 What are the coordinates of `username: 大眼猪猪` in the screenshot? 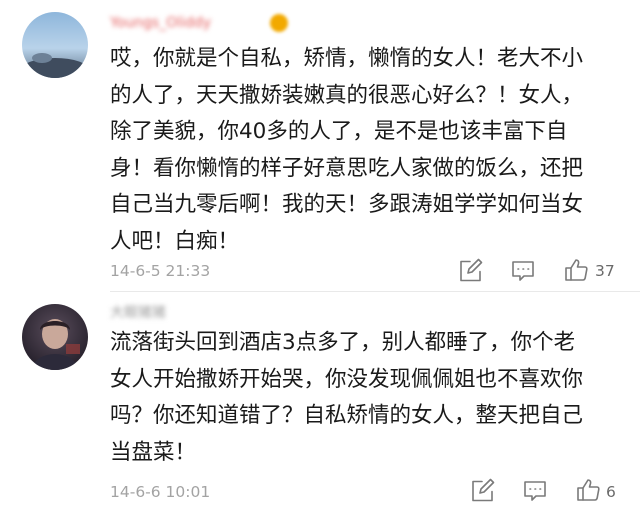 It's located at (138, 313).